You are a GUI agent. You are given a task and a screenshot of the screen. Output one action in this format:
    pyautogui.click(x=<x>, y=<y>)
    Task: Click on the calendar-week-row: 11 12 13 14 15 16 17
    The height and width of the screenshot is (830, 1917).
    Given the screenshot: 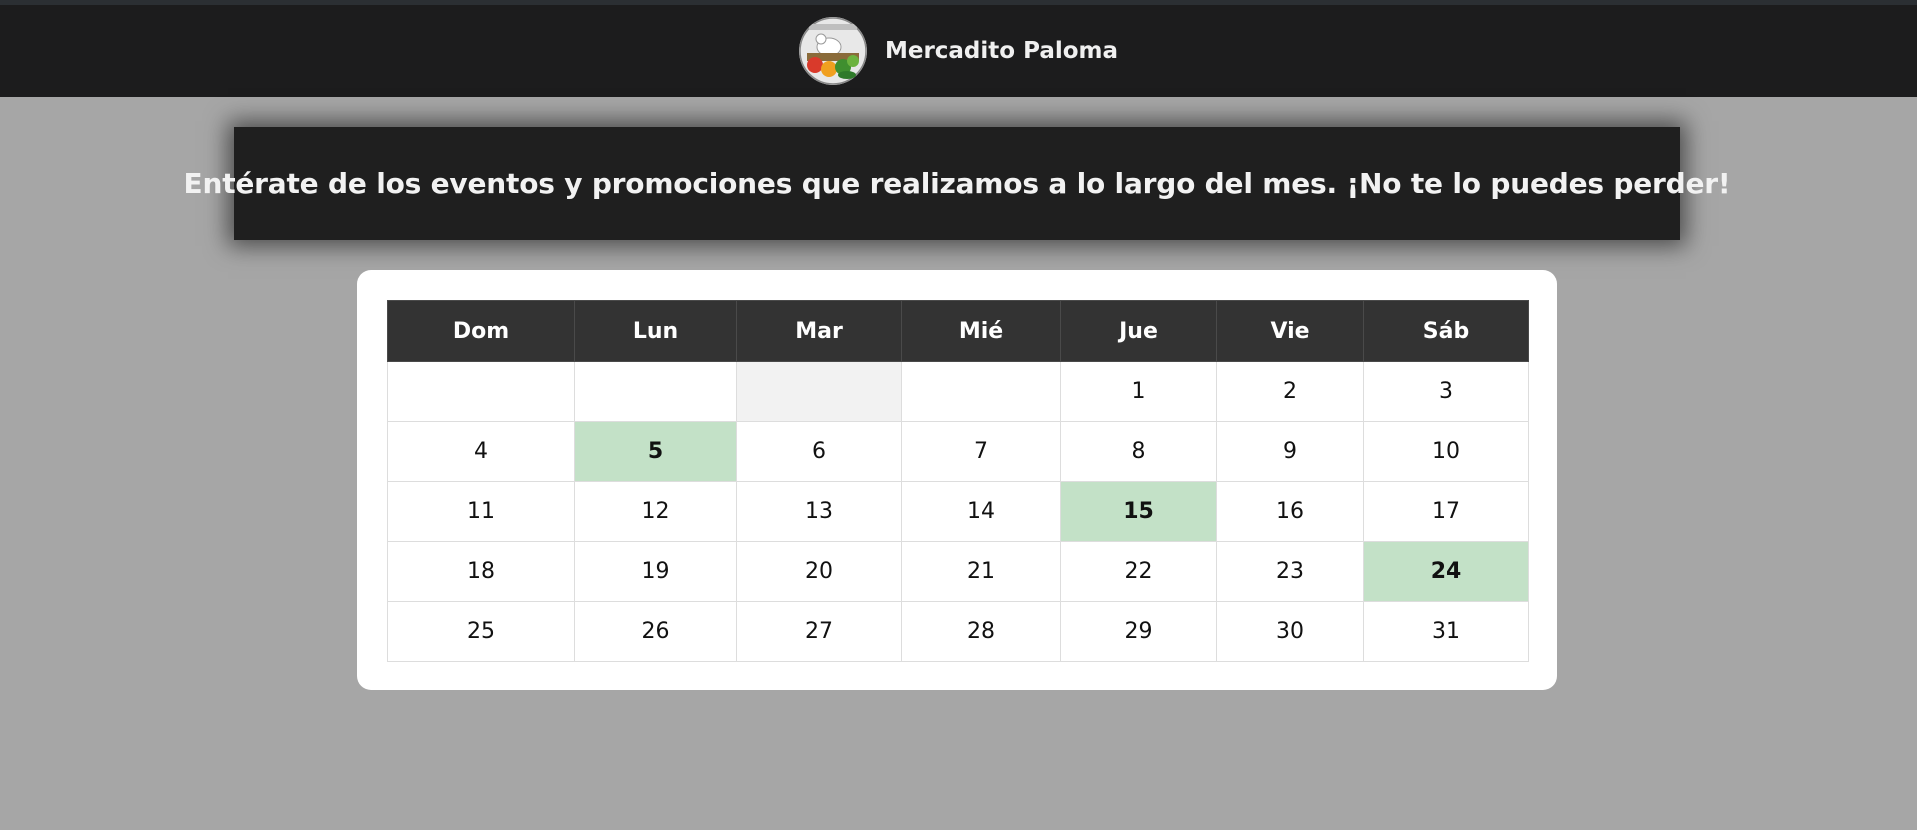 What is the action you would take?
    pyautogui.click(x=958, y=511)
    